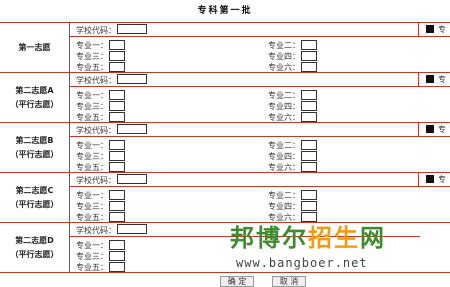 Image resolution: width=450 pixels, height=287 pixels. Describe the element at coordinates (34, 190) in the screenshot. I see `section-name: 第二志愿C` at that location.